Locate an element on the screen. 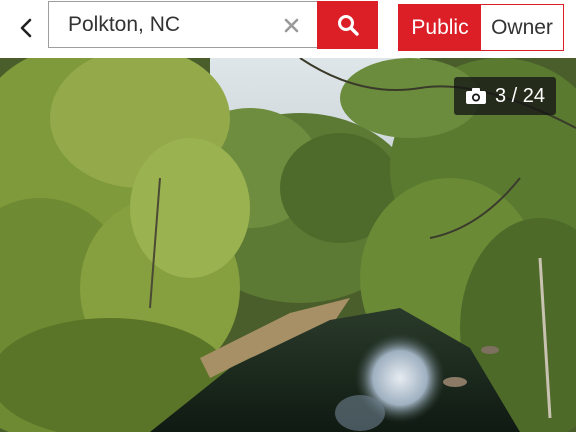 The width and height of the screenshot is (576, 432). magnifier-icon is located at coordinates (348, 25).